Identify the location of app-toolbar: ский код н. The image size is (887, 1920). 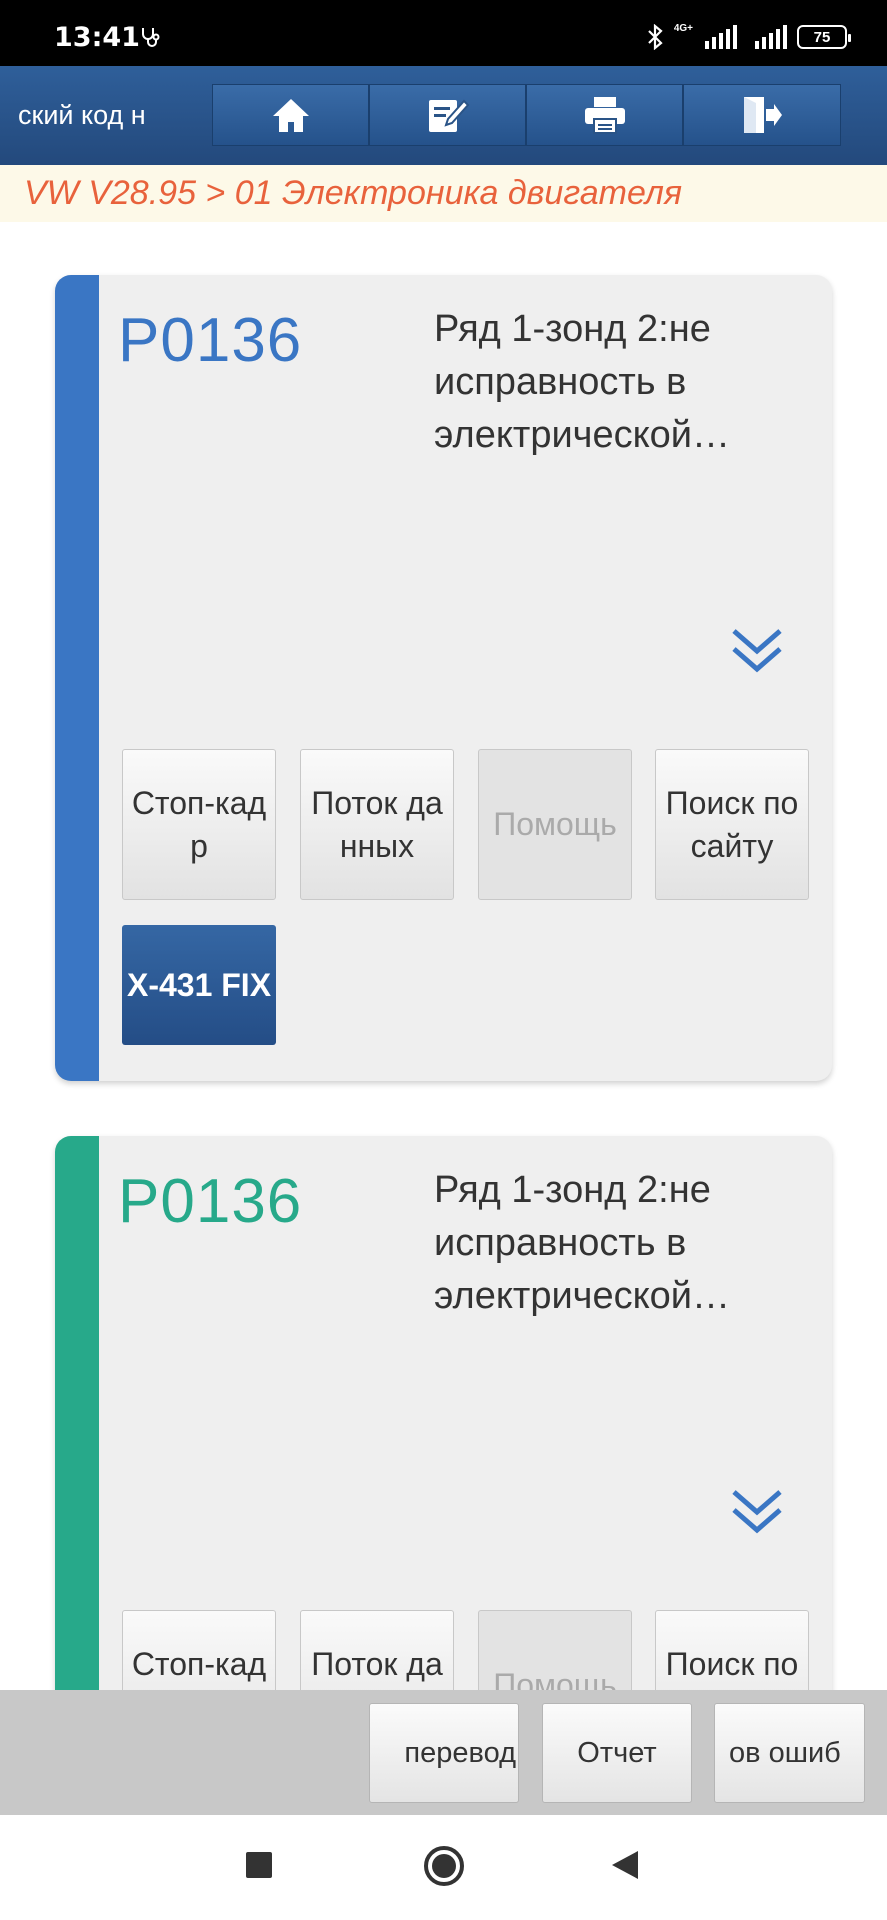
(443, 115).